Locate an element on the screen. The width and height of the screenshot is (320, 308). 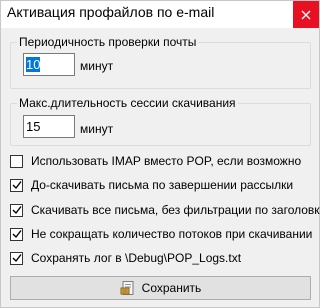
close-icon is located at coordinates (306, 14).